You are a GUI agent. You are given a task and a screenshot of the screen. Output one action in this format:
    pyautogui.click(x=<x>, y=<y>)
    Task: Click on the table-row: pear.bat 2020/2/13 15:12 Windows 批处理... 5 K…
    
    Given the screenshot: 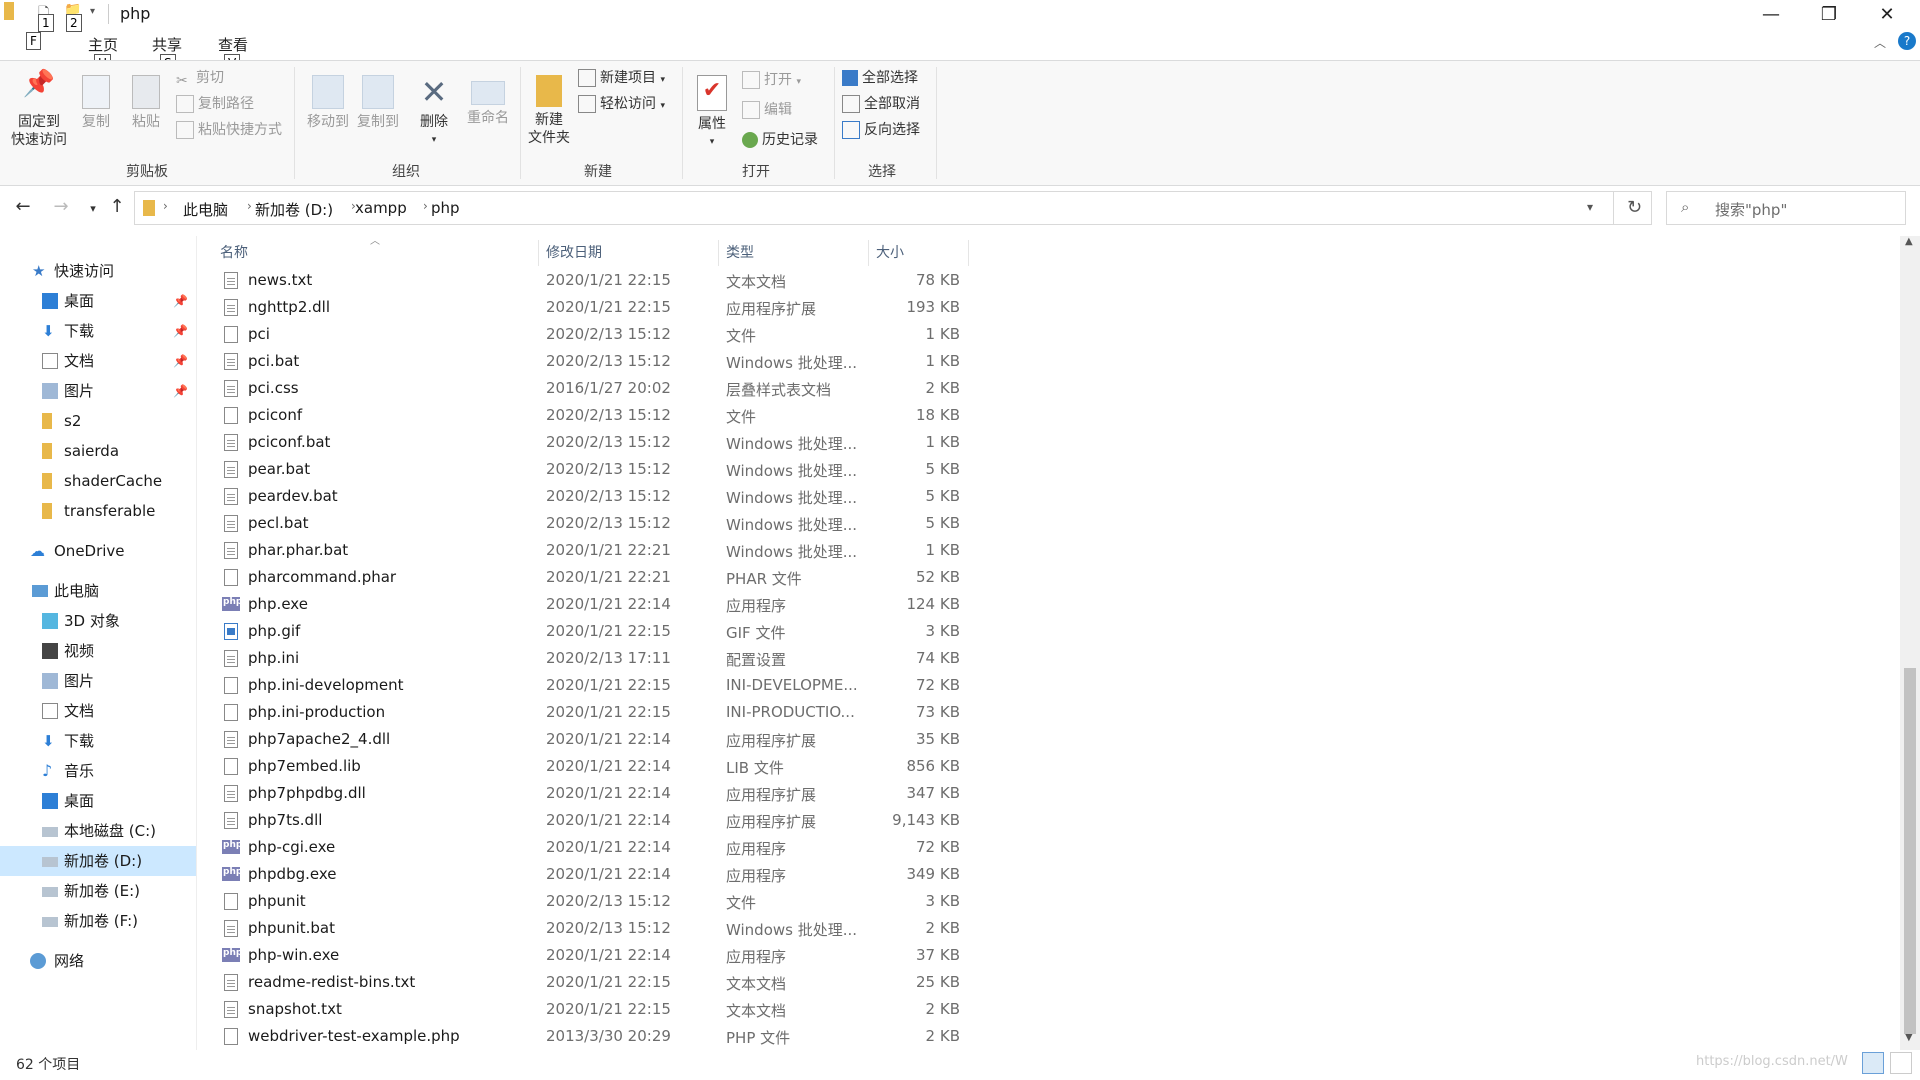 What is the action you would take?
    pyautogui.click(x=594, y=469)
    